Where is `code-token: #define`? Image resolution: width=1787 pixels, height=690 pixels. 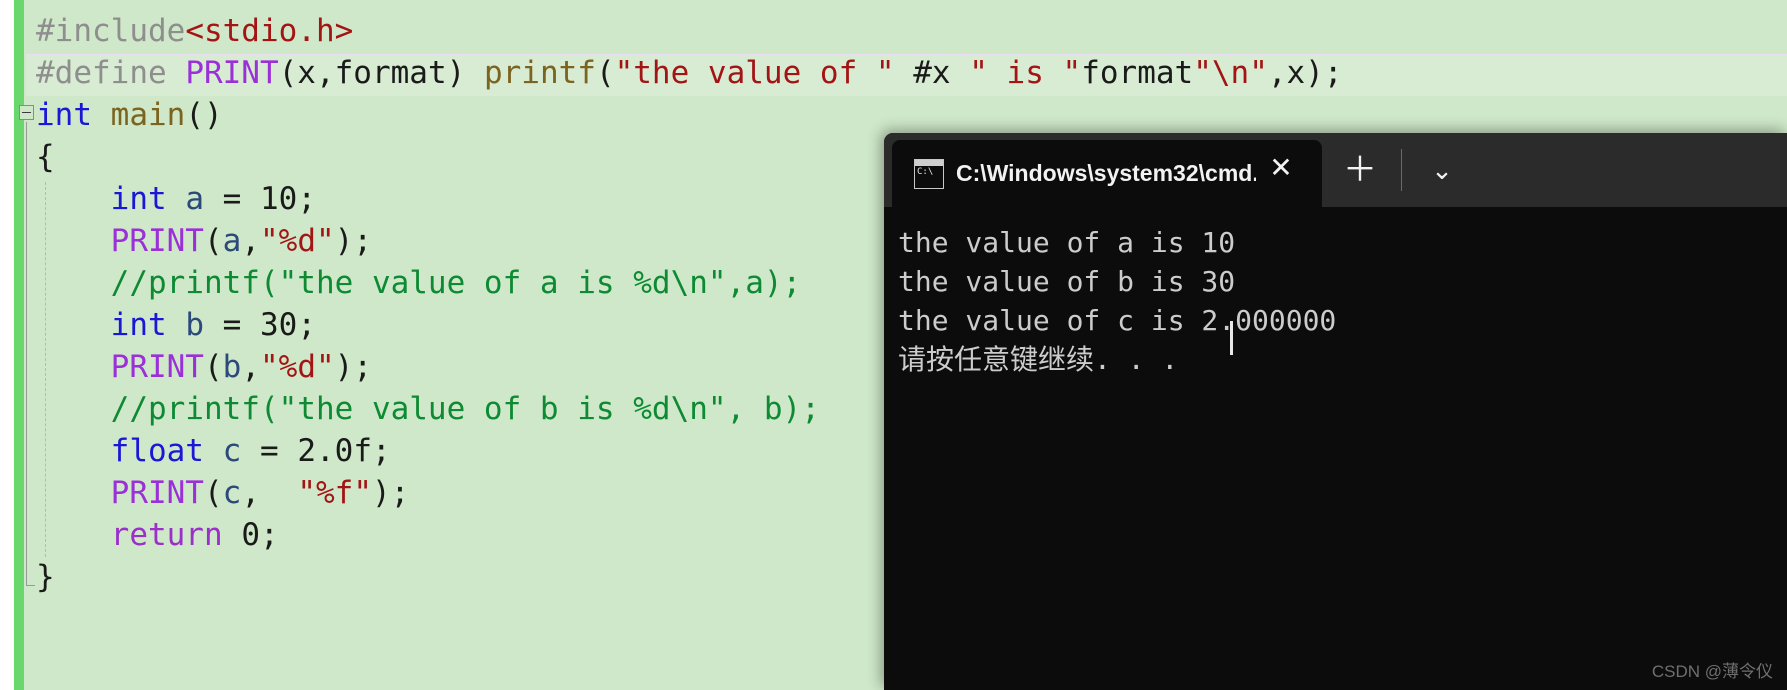
code-token: #define is located at coordinates (111, 73).